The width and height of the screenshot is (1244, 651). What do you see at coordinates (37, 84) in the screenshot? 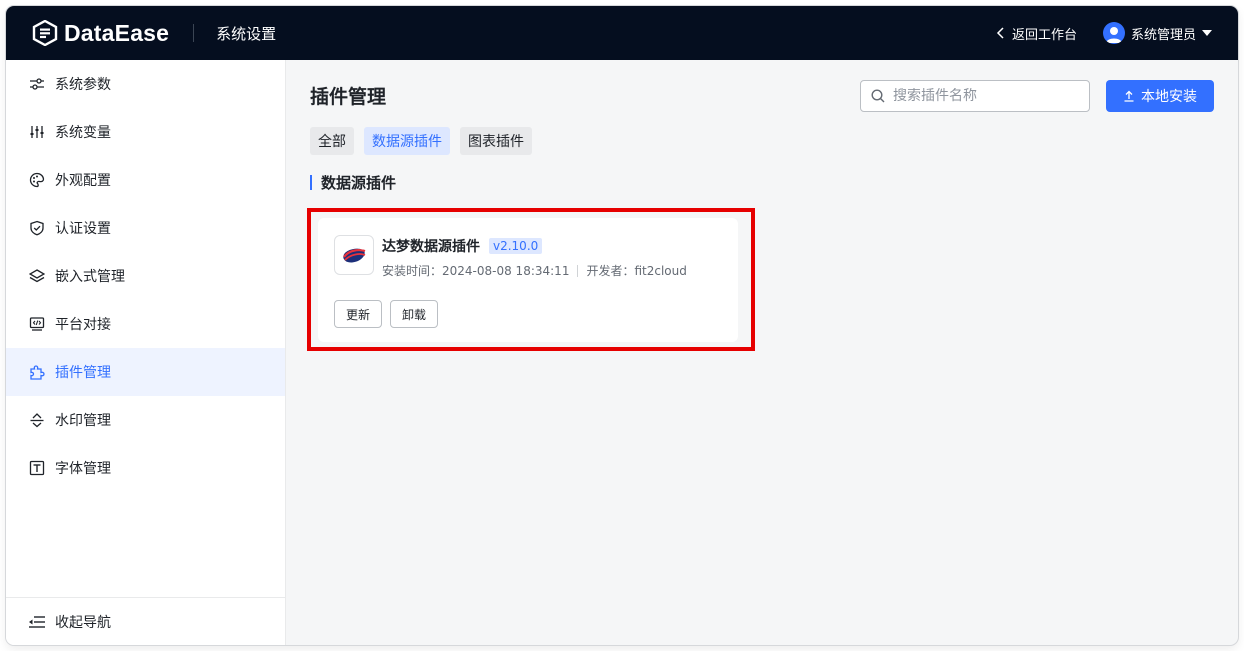
I see `sliders-icon` at bounding box center [37, 84].